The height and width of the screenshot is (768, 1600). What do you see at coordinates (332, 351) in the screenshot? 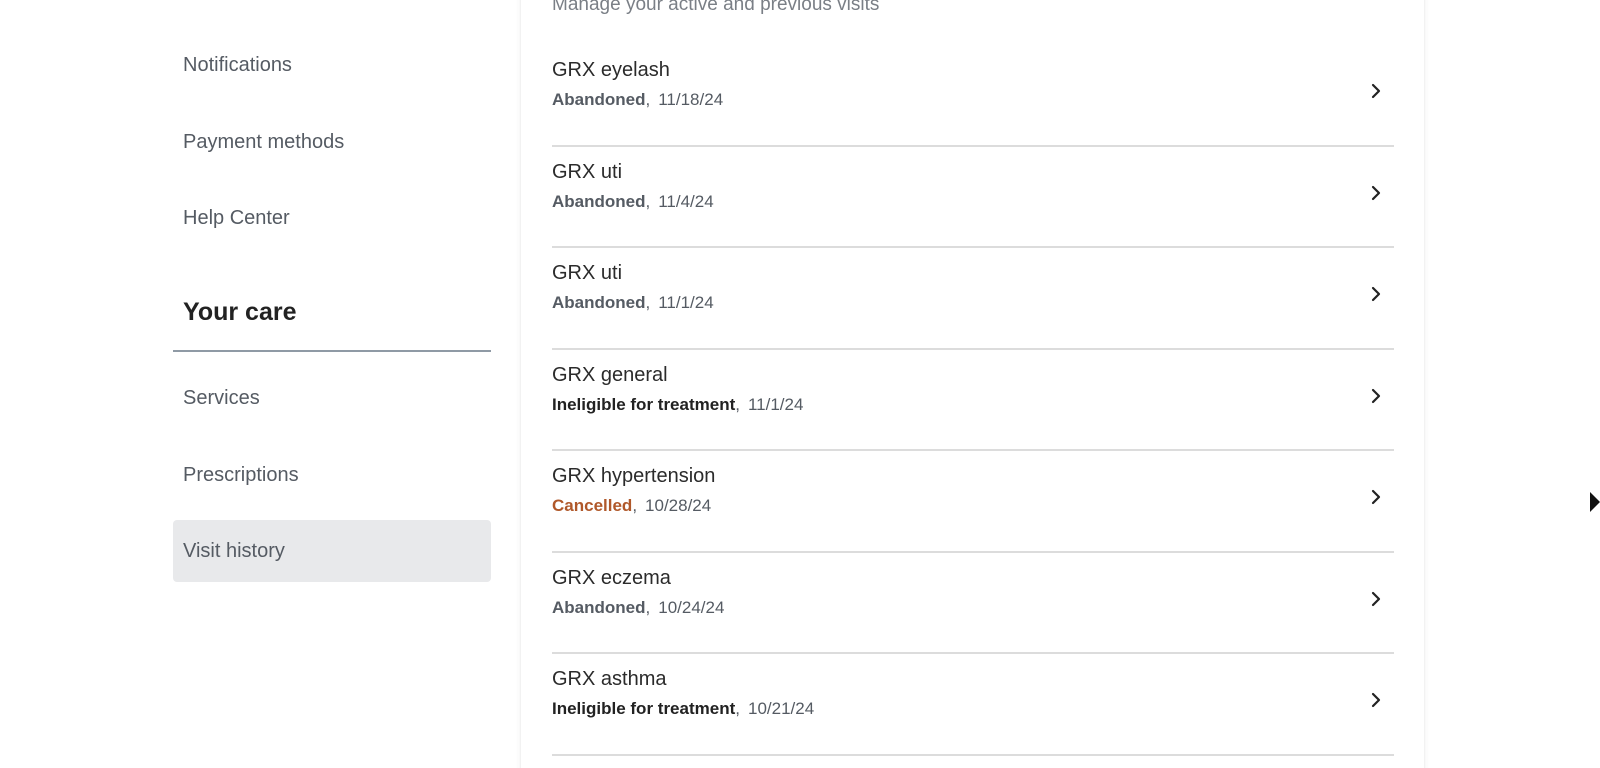
I see `section-divider` at bounding box center [332, 351].